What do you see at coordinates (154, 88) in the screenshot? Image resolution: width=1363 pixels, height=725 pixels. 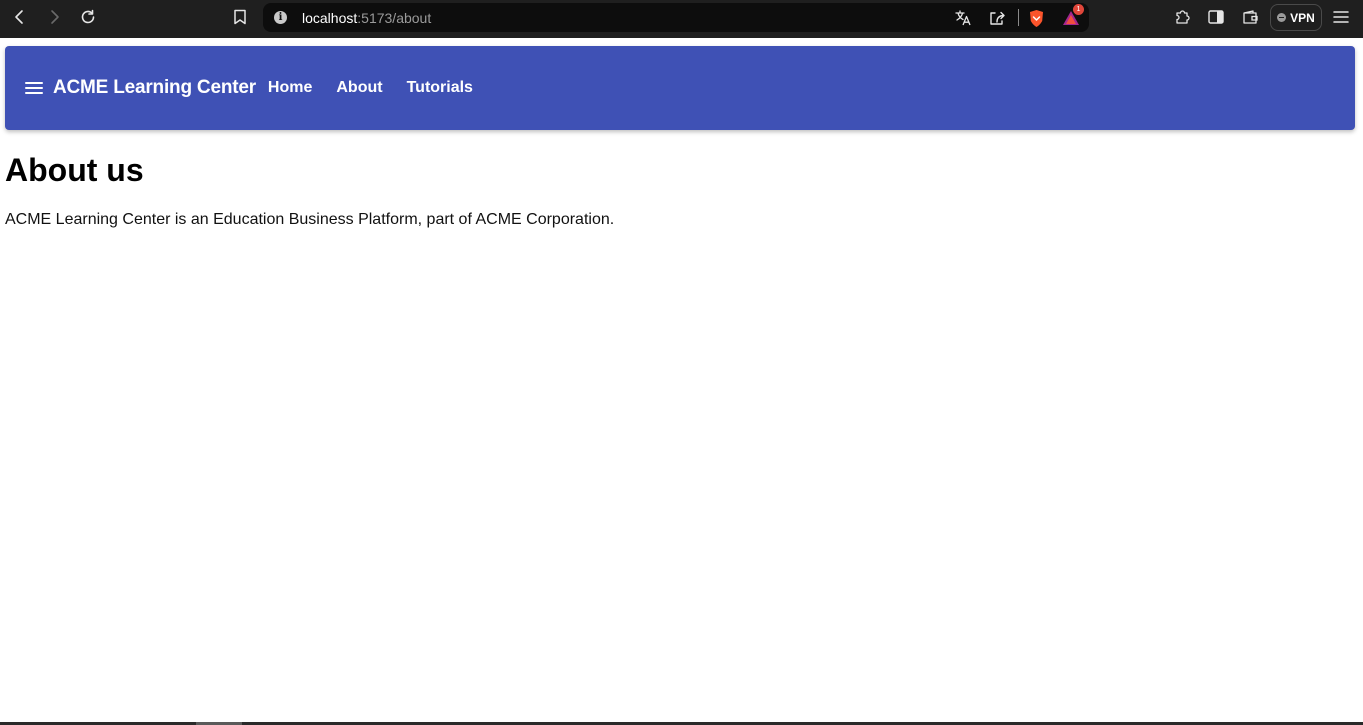 I see `brand-title: ACME Learning Center` at bounding box center [154, 88].